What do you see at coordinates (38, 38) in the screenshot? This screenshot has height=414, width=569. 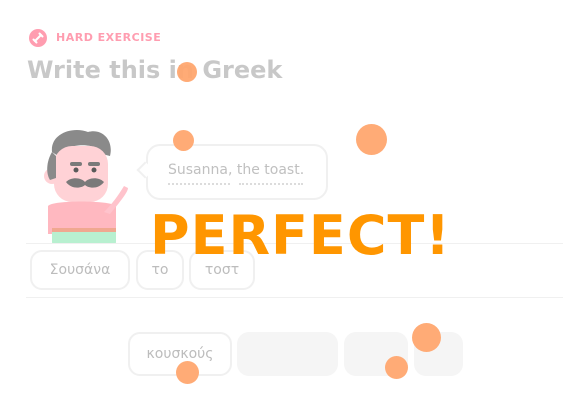 I see `dumbbell-icon` at bounding box center [38, 38].